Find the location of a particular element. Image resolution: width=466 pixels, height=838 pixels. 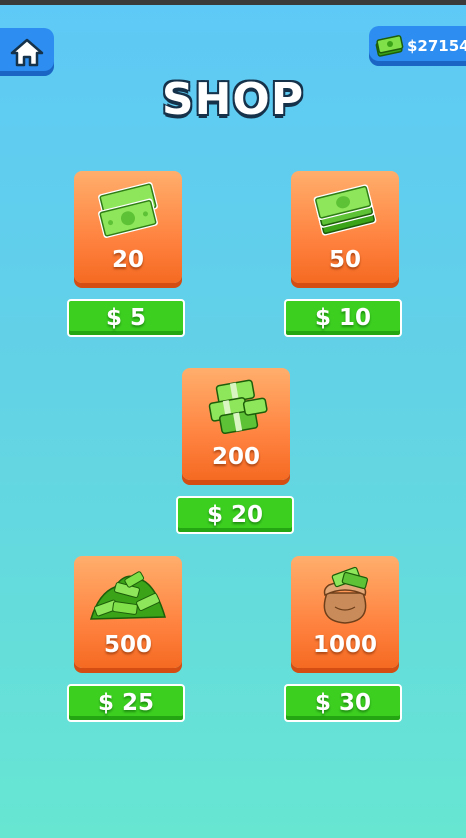

buy-button-200: $ 20 is located at coordinates (235, 515).